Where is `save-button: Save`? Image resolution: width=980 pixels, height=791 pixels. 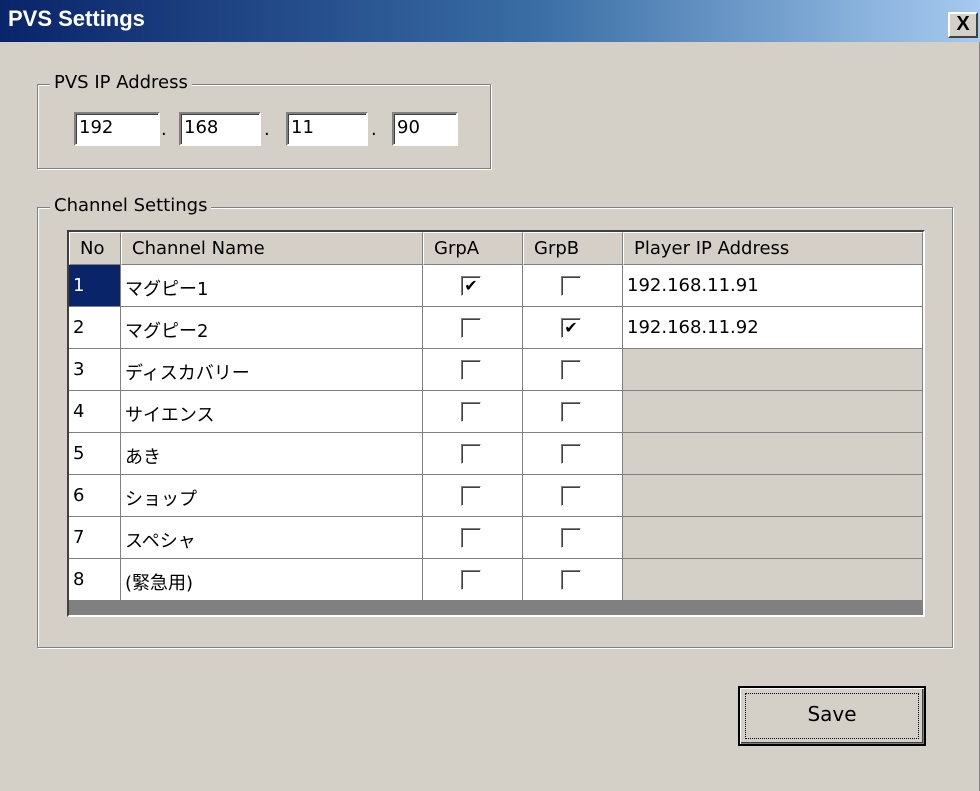
save-button: Save is located at coordinates (832, 716).